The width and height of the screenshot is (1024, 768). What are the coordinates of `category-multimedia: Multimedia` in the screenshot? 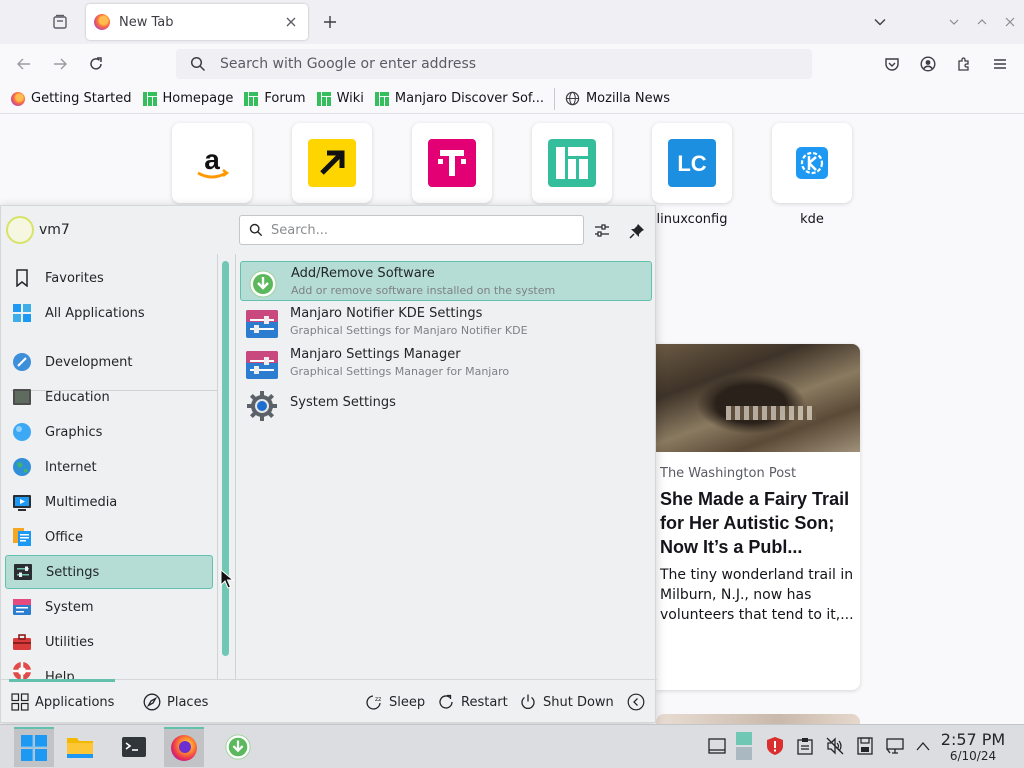 It's located at (109, 502).